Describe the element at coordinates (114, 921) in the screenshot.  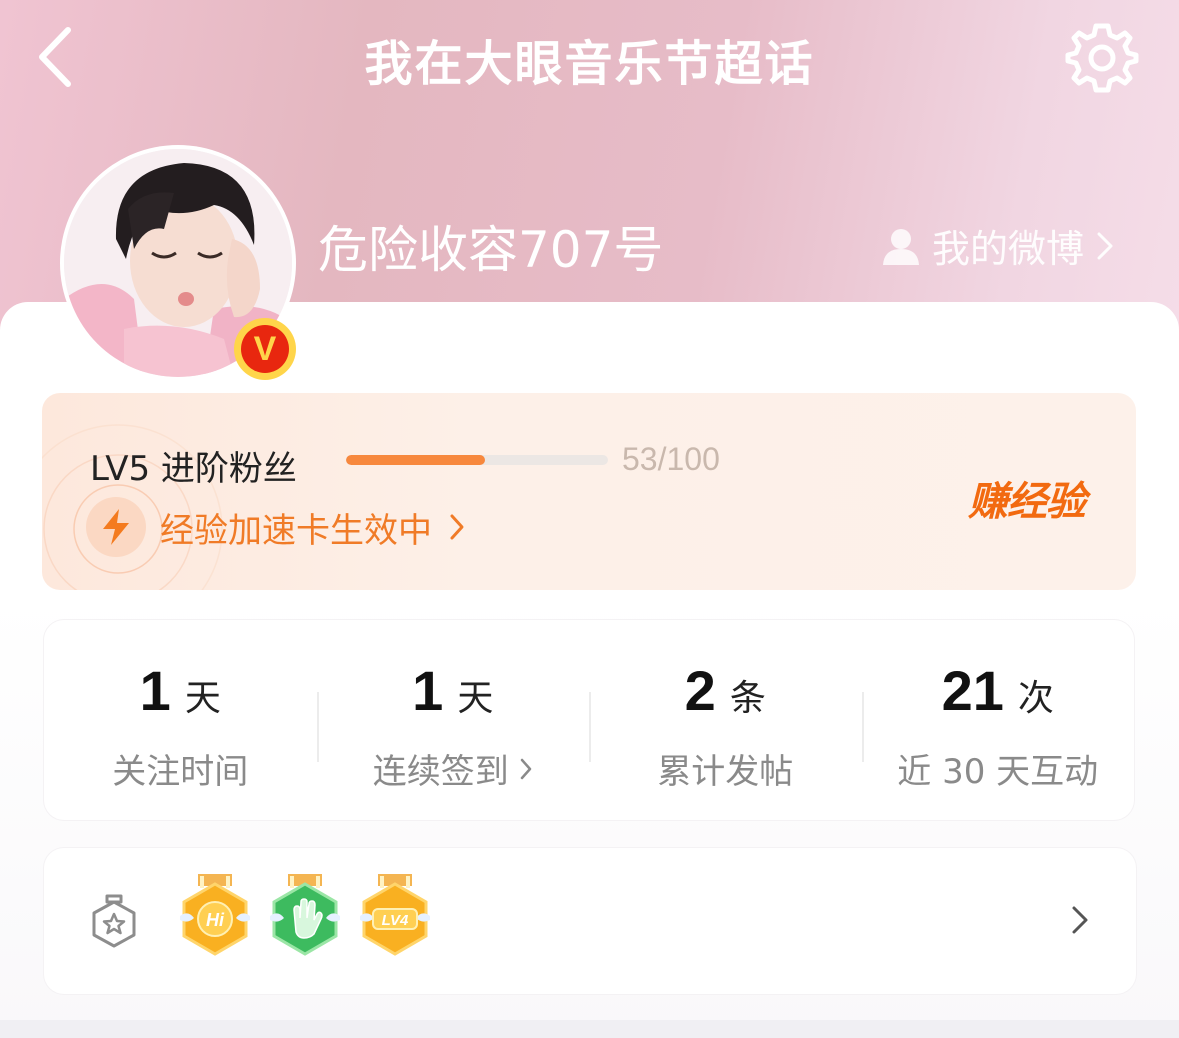
I see `medal-shelf-icon` at that location.